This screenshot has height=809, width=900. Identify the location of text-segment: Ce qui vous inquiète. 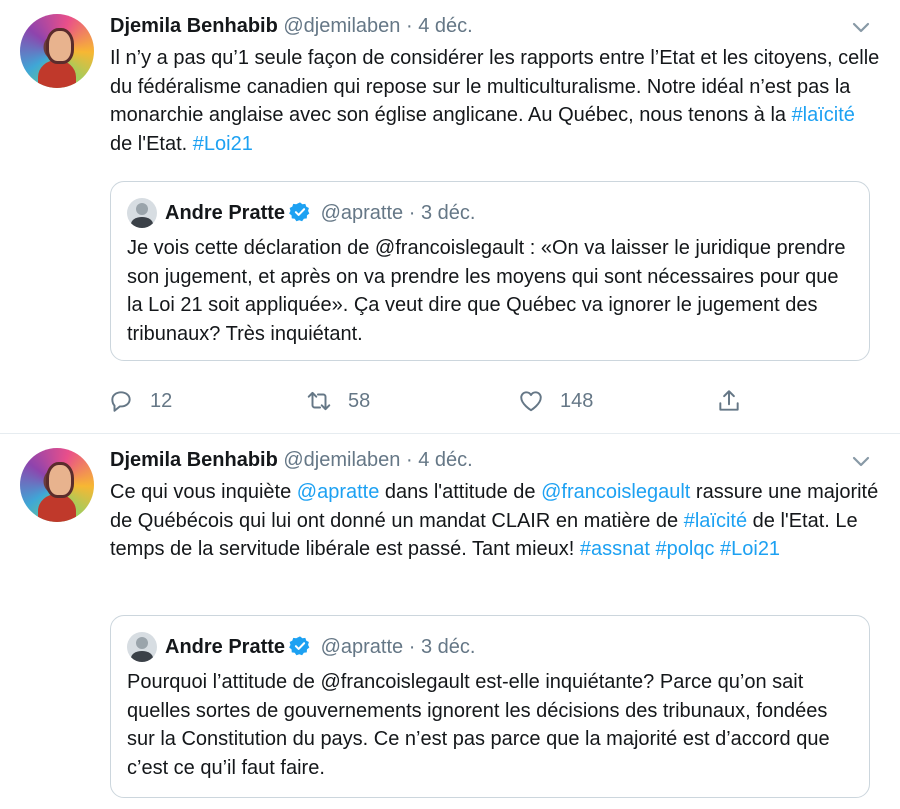
(203, 492).